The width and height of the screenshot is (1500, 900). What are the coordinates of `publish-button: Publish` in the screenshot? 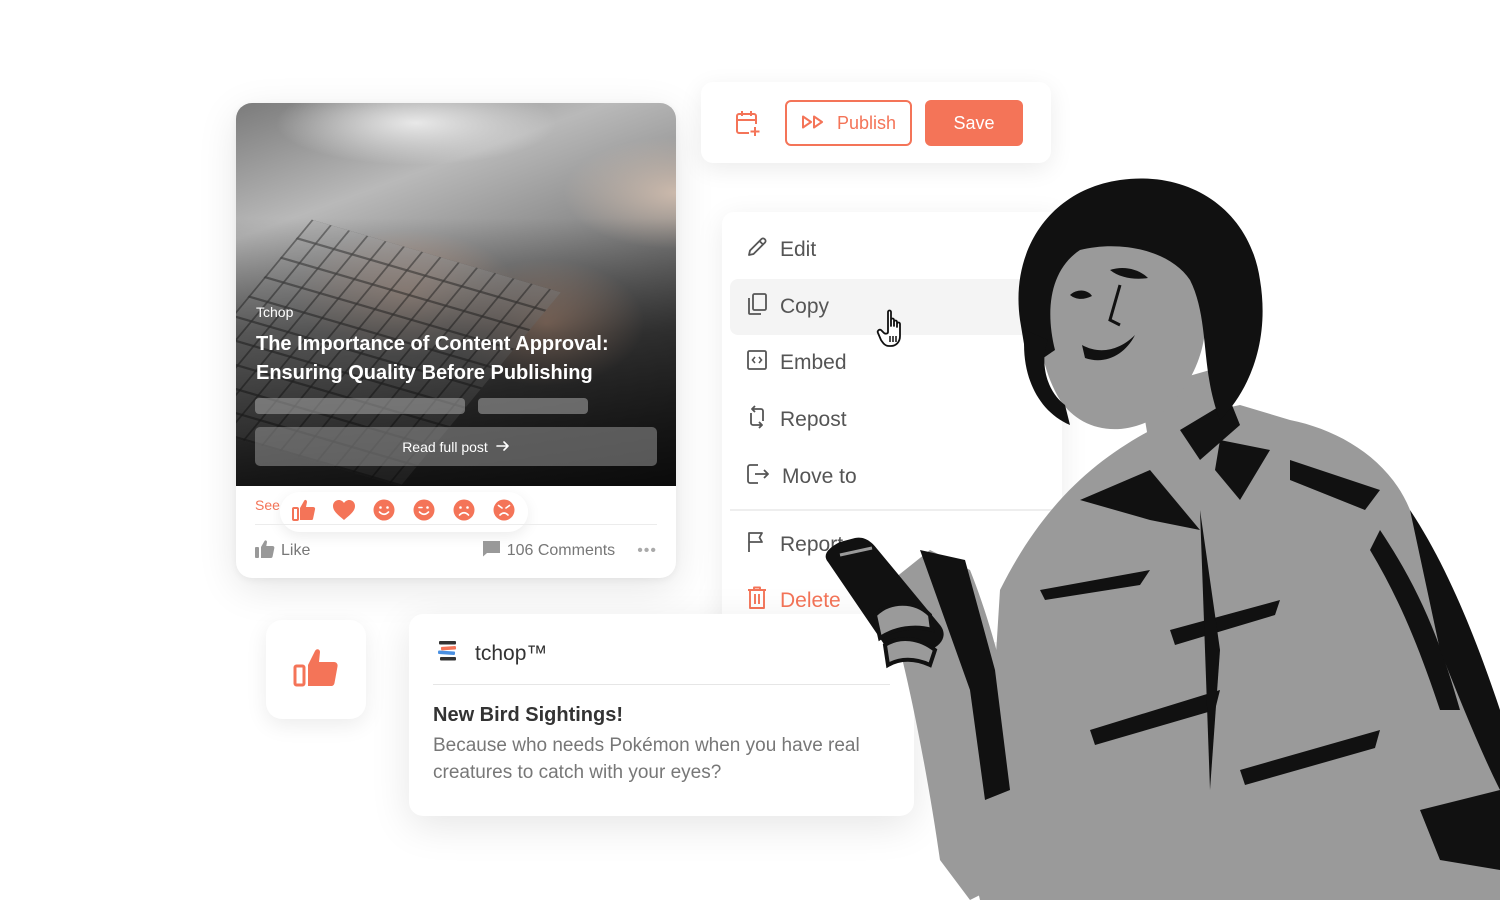 It's located at (848, 123).